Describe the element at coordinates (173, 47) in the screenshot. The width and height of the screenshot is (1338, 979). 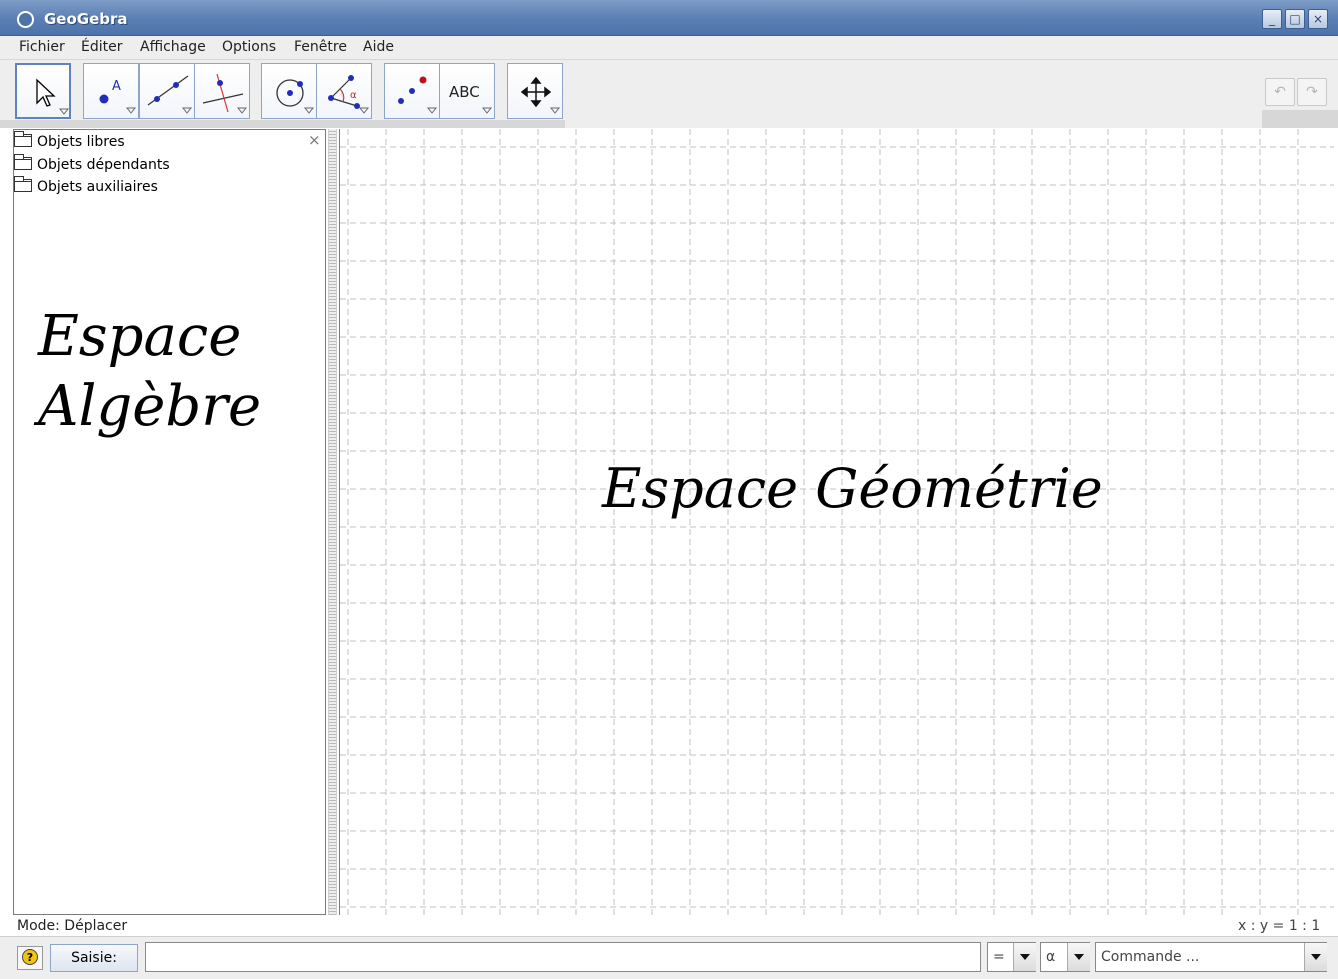
I see `menu-affichage: Affichage` at that location.